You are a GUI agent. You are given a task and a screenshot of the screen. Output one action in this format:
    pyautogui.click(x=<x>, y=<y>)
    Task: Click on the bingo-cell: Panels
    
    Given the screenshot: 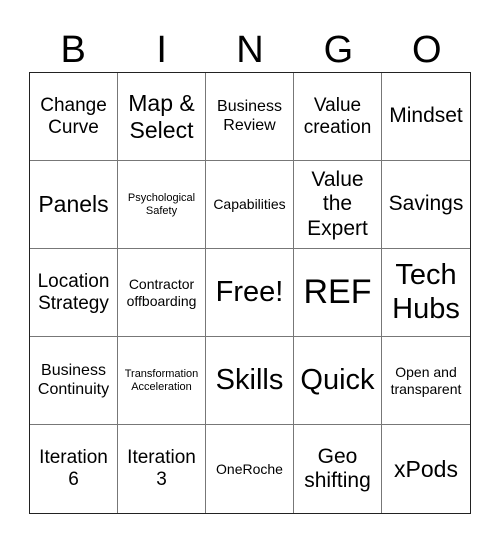 What is the action you would take?
    pyautogui.click(x=74, y=205)
    